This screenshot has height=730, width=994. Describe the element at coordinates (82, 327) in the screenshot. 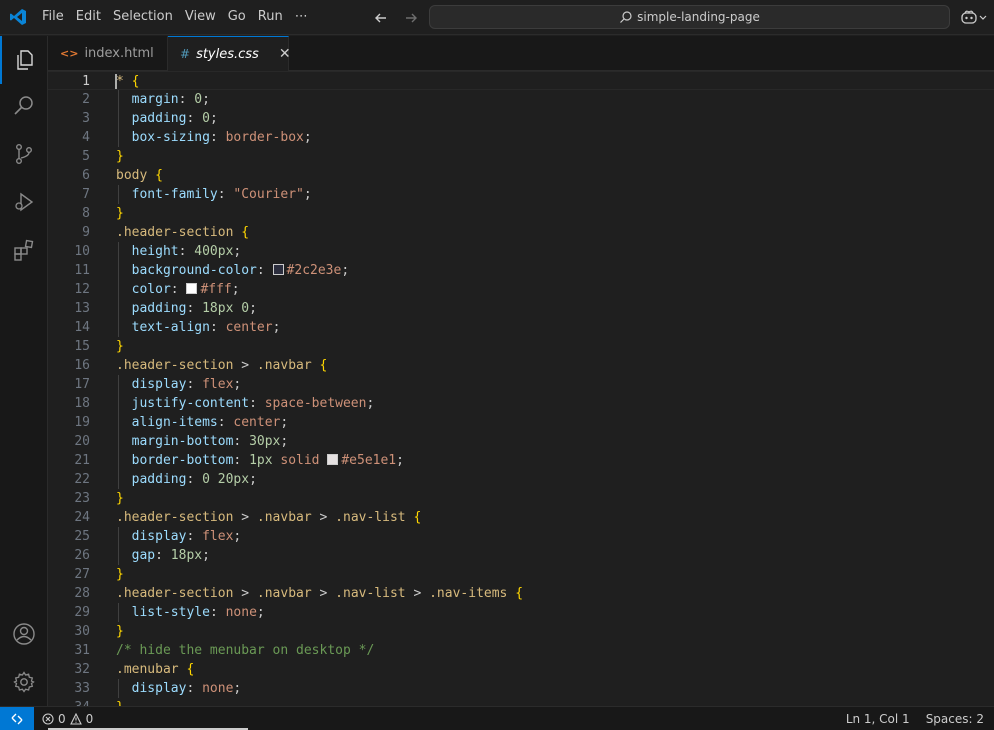

I see `line-number: 14` at that location.